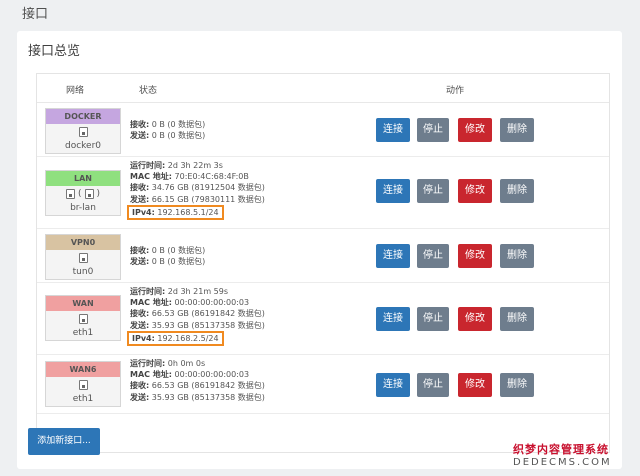 Image resolution: width=640 pixels, height=476 pixels. I want to click on interface-badge-wan: WAN eth1, so click(83, 318).